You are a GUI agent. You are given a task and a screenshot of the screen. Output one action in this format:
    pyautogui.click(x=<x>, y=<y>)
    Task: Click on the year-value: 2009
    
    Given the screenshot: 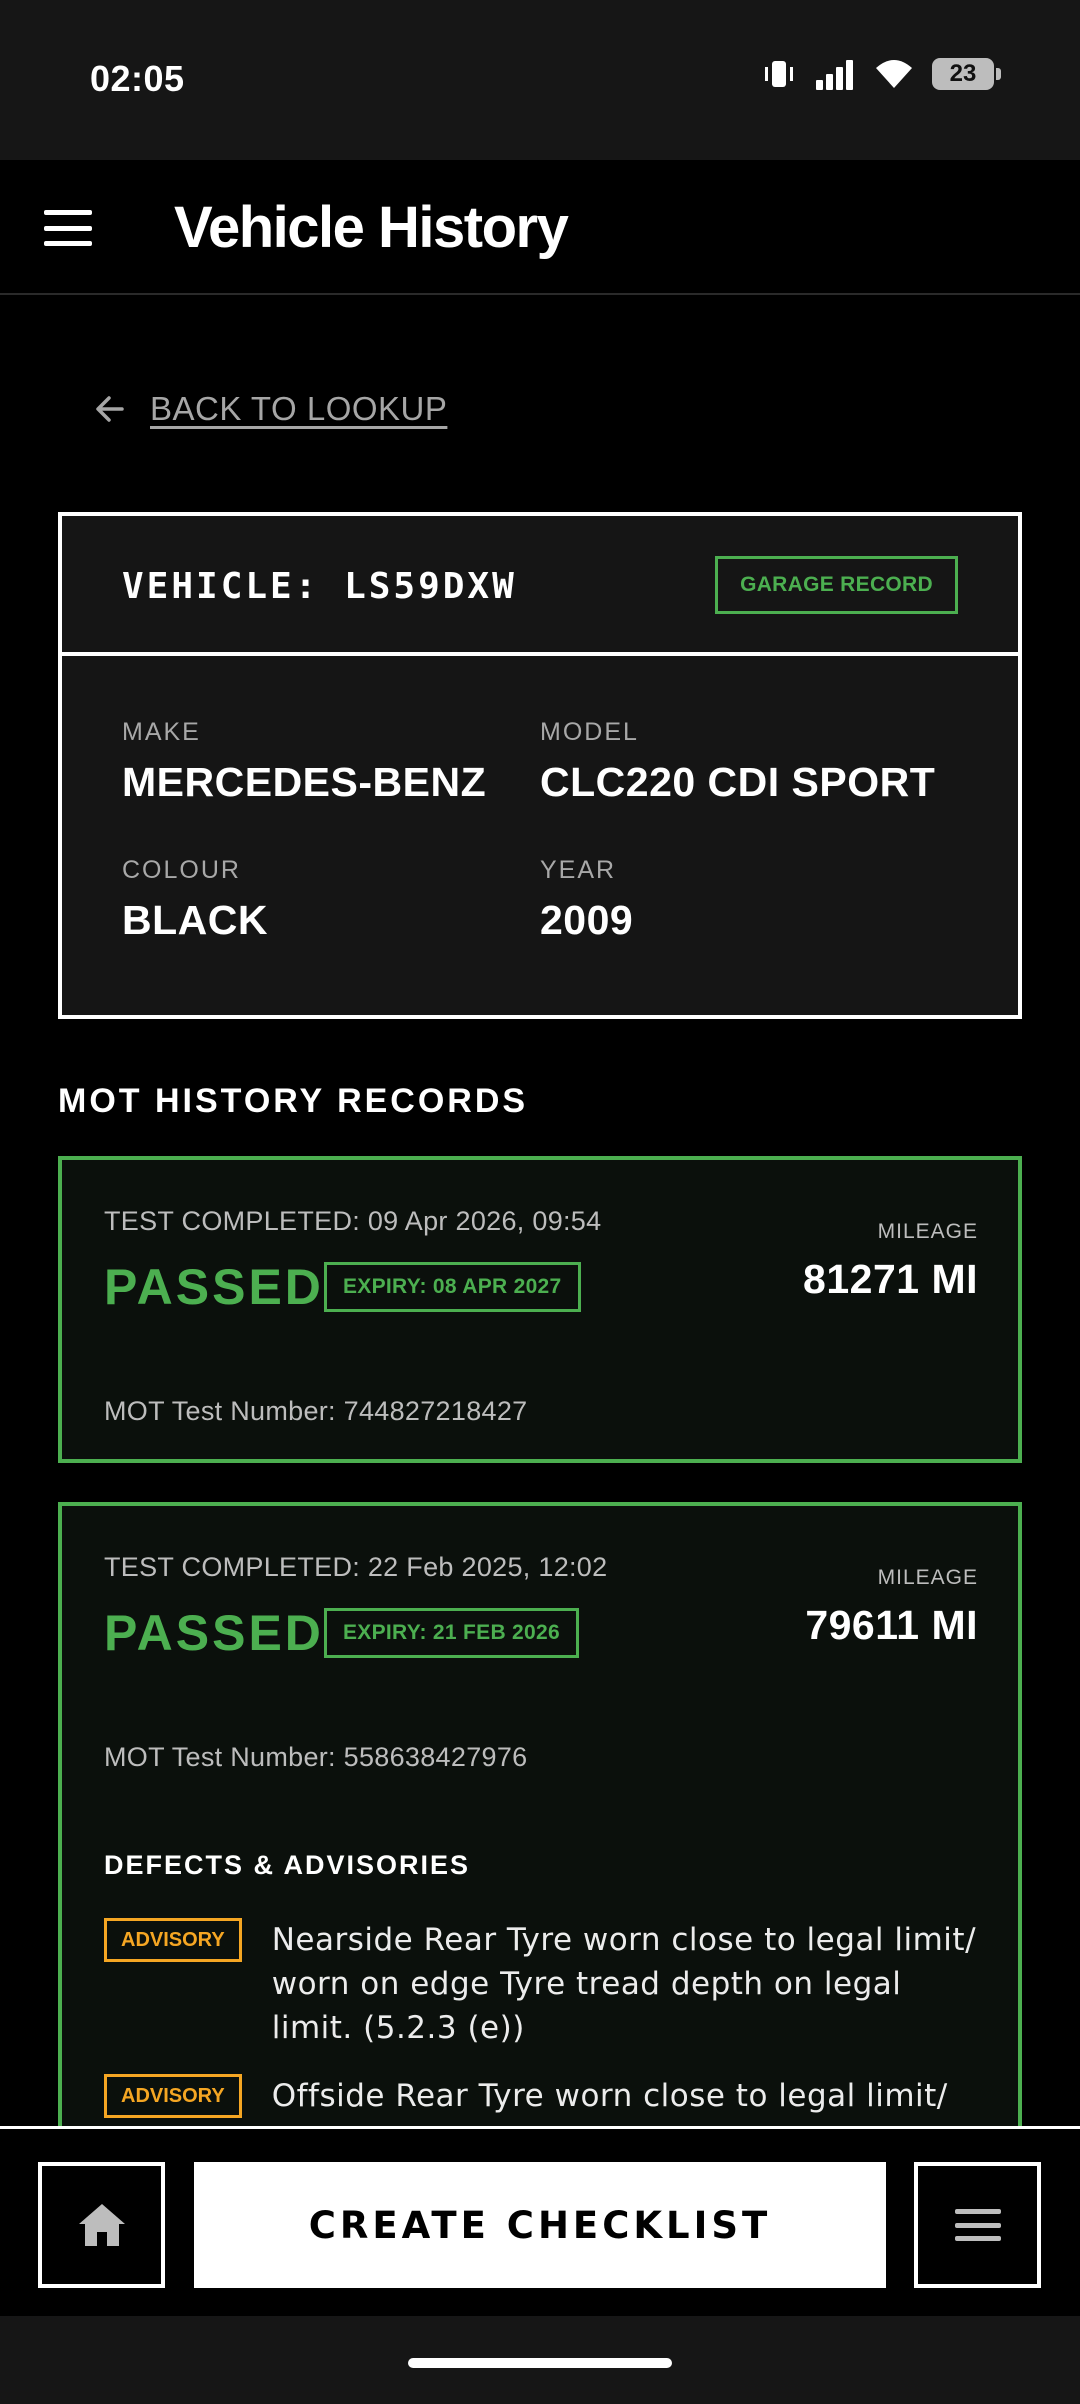 What is the action you would take?
    pyautogui.click(x=587, y=920)
    